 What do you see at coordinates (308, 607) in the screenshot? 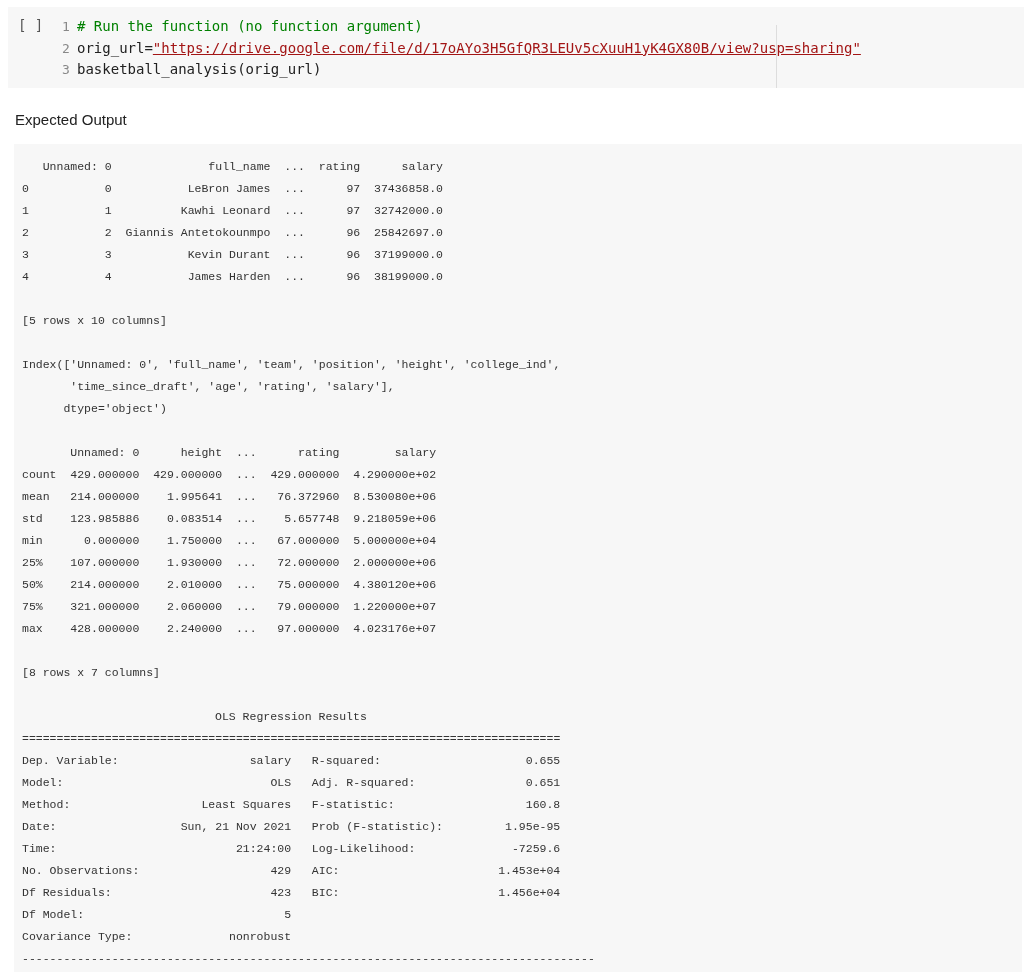
I see `table-cell-text: 79.000000` at bounding box center [308, 607].